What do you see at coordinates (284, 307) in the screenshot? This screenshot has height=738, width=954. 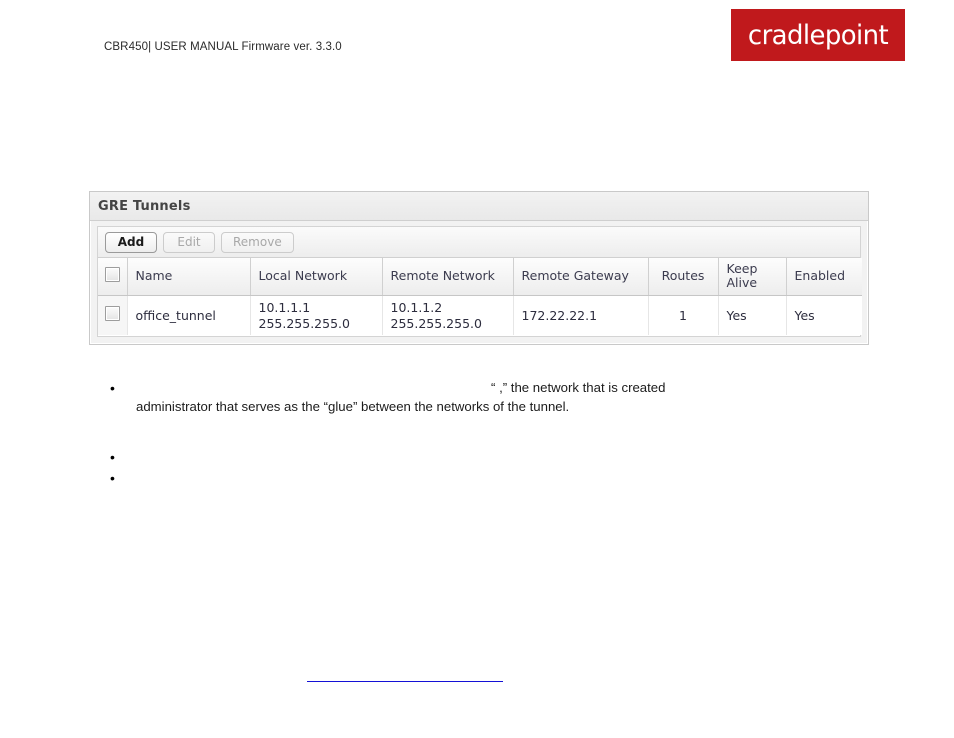 I see `local-network-ip: 10.1.1.1` at bounding box center [284, 307].